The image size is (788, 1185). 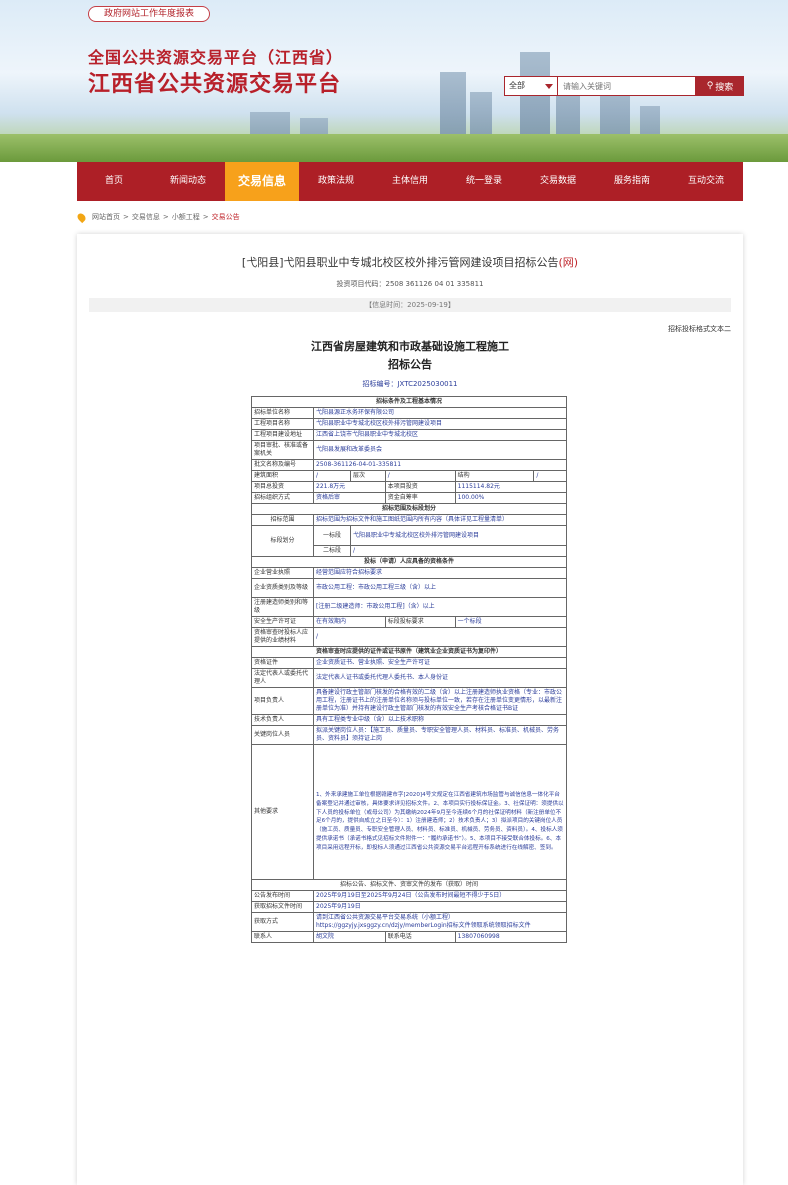 What do you see at coordinates (410, 384) in the screenshot?
I see `tender-number: 招标编号：JXTC2025030011` at bounding box center [410, 384].